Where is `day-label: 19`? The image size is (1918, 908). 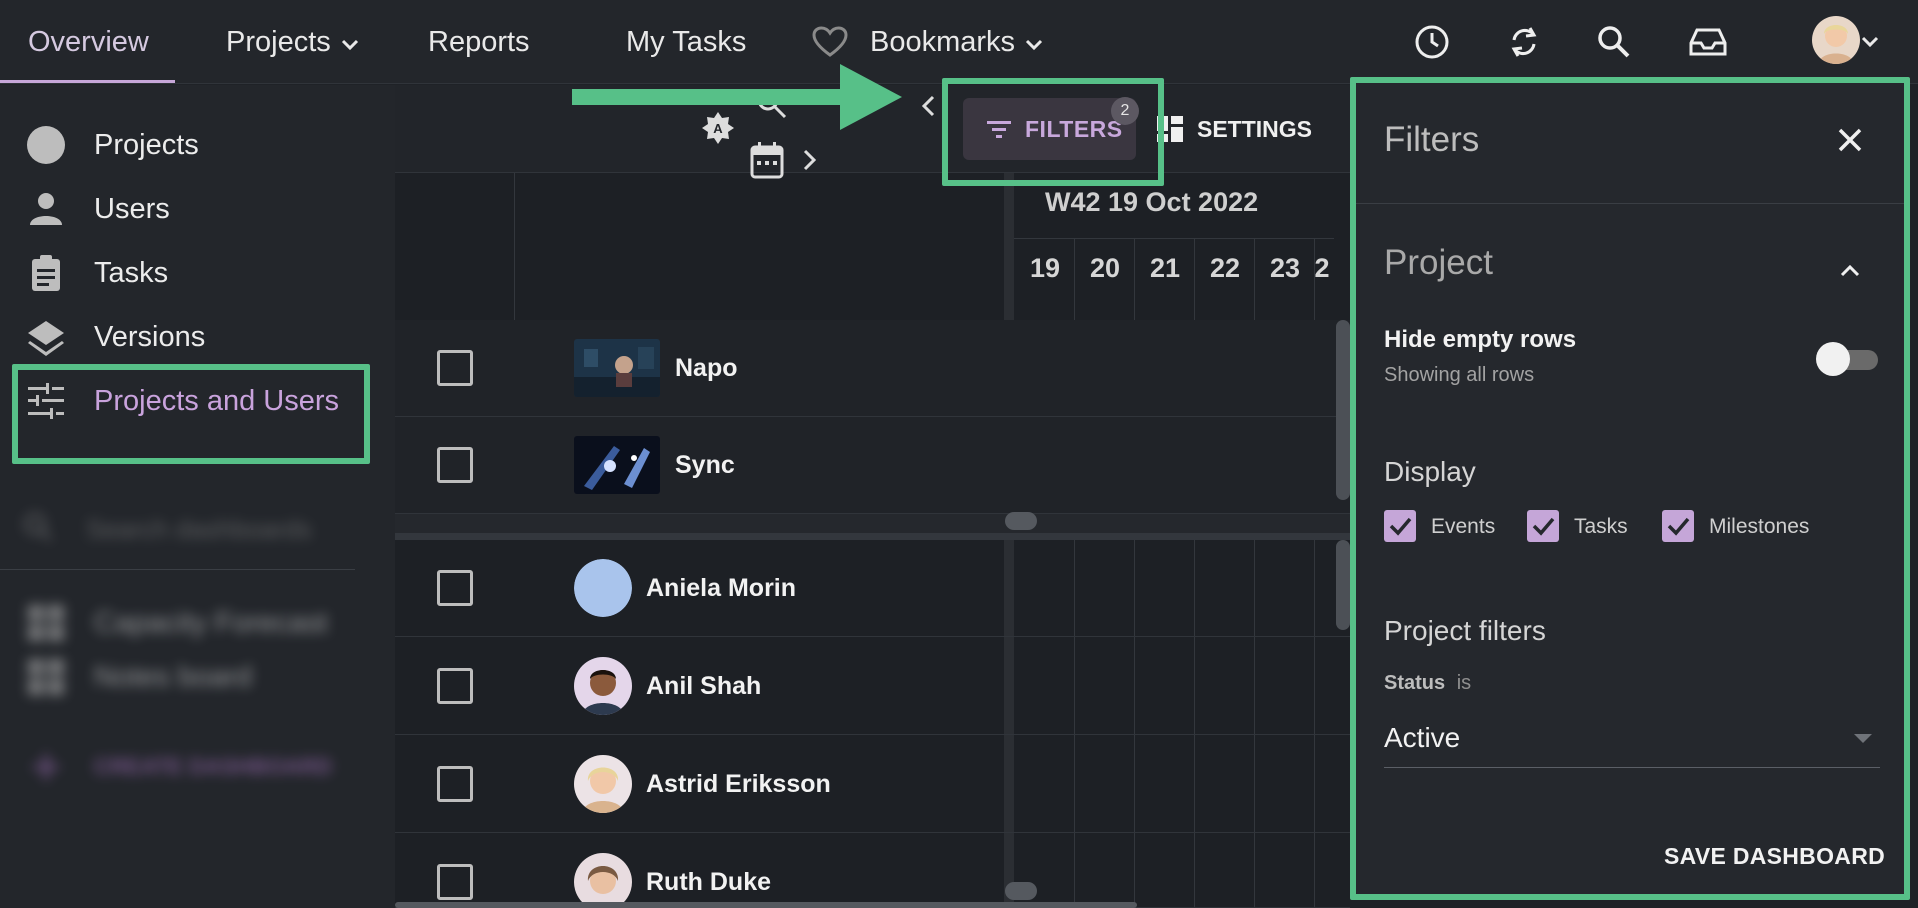
day-label: 19 is located at coordinates (1045, 268).